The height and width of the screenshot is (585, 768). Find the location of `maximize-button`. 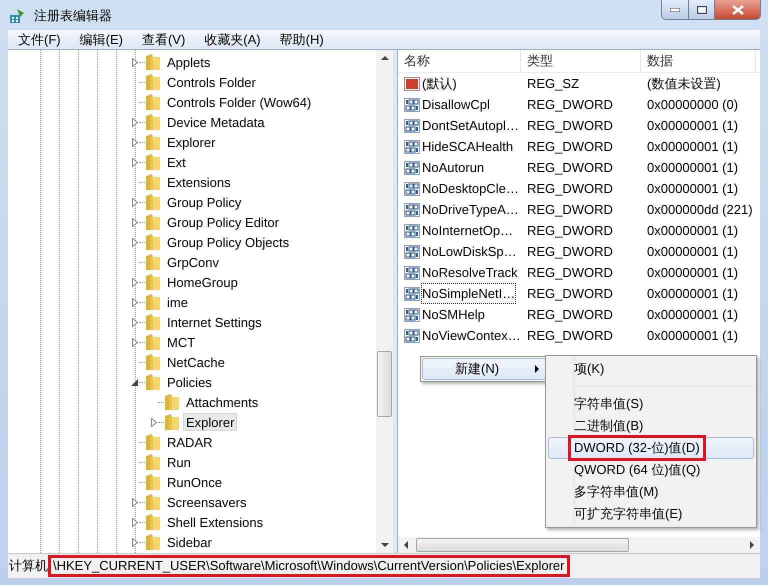

maximize-button is located at coordinates (702, 9).